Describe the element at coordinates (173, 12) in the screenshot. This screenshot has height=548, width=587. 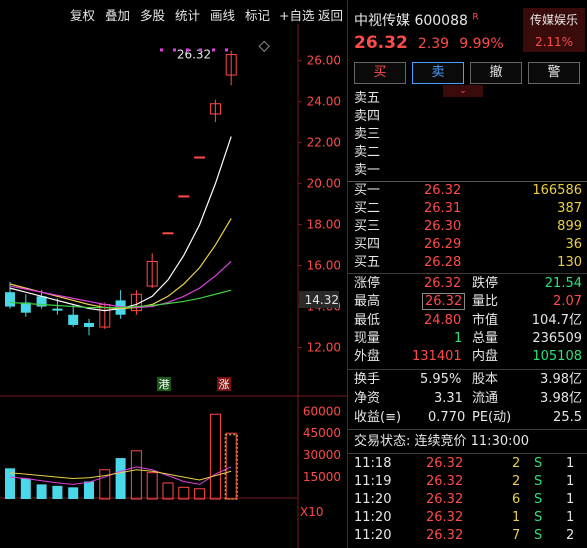
I see `chart-toolbar: 复权 叠加 多股 统计 画线 标记 +自选 返回` at that location.